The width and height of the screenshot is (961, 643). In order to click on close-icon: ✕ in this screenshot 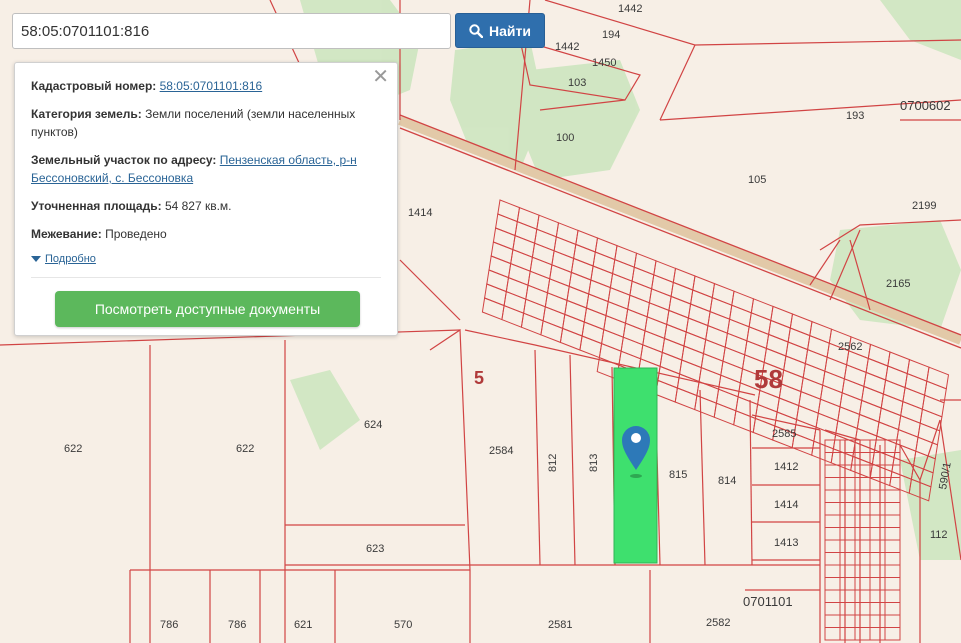, I will do `click(380, 77)`.